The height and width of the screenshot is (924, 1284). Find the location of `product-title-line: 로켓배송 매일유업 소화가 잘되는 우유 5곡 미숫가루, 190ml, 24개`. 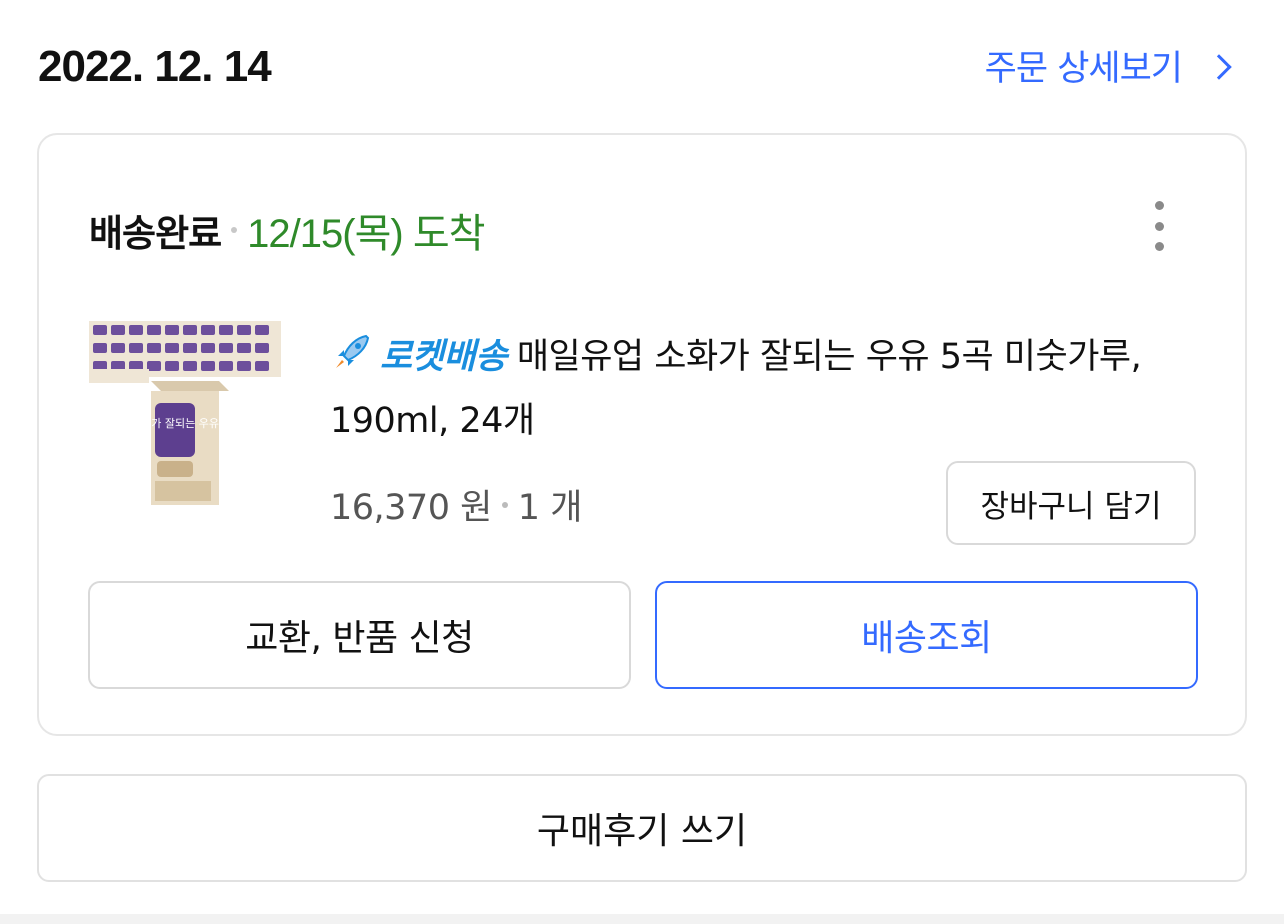

product-title-line: 로켓배송 매일유업 소화가 잘되는 우유 5곡 미숫가루, 190ml, 24개 is located at coordinates (760, 389).